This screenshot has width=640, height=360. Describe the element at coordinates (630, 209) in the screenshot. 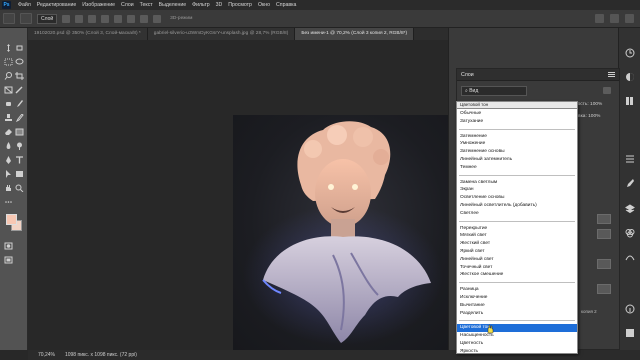

I see `layers-icon` at that location.